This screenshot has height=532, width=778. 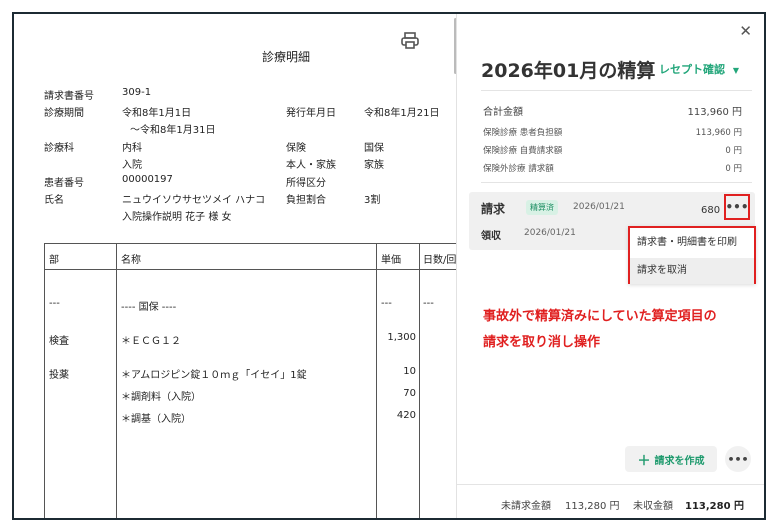 I want to click on bill-context-menu: 請求書・明細書を印刷 請求を取消, so click(x=692, y=255).